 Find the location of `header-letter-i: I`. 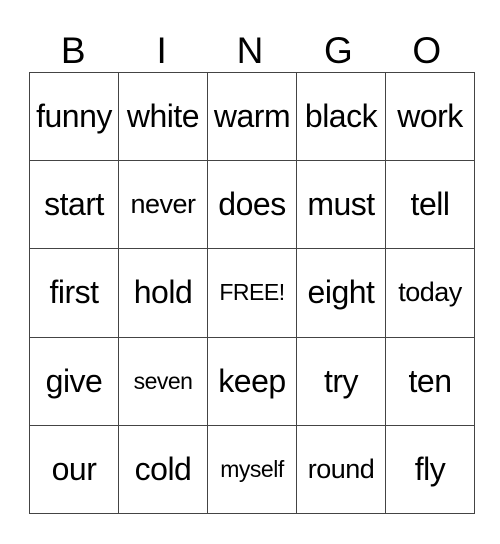

header-letter-i: I is located at coordinates (161, 50).